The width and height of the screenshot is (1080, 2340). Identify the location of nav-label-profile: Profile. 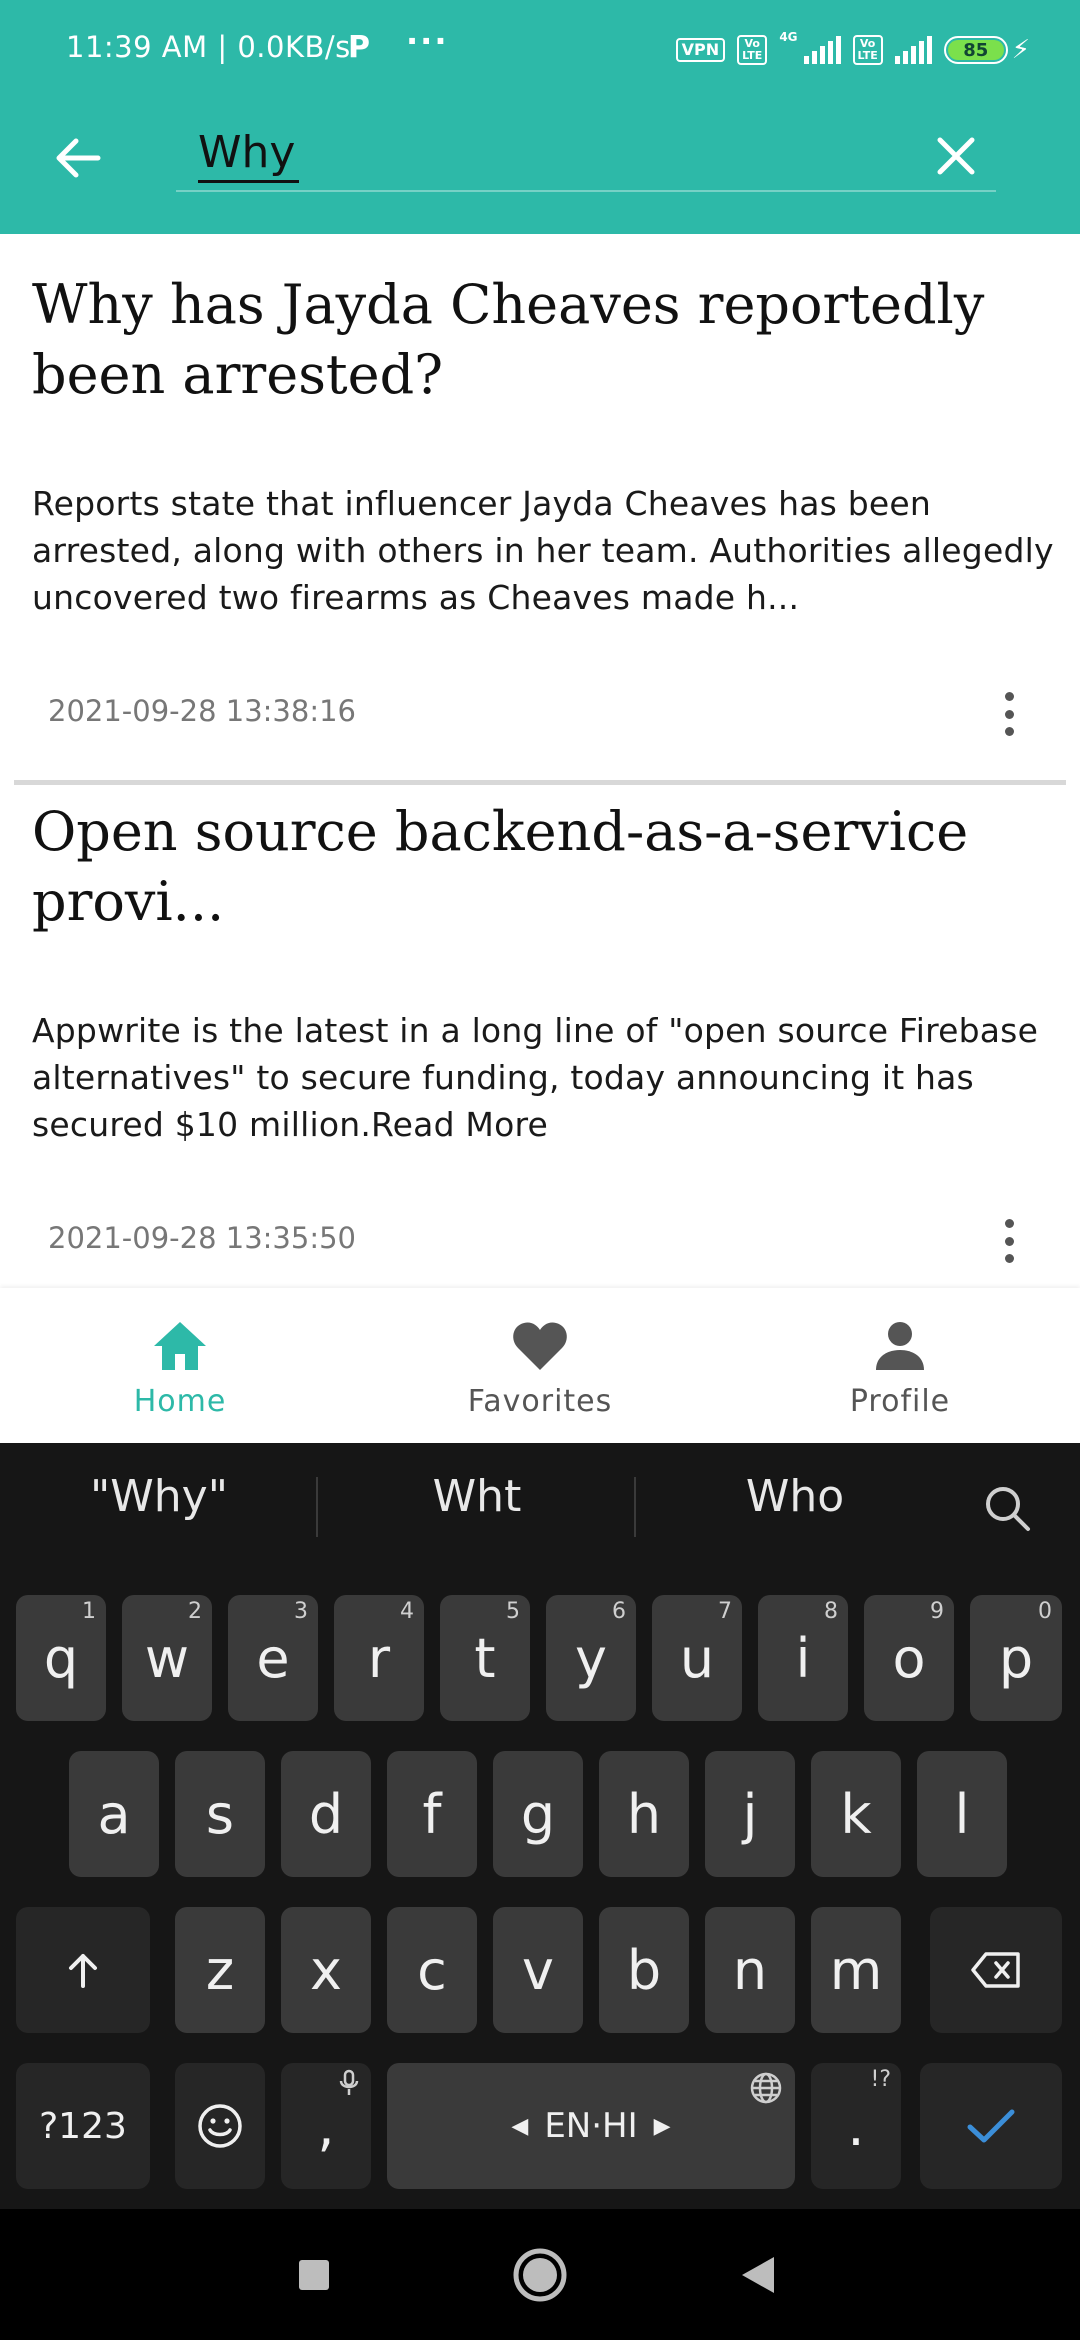
(900, 1401).